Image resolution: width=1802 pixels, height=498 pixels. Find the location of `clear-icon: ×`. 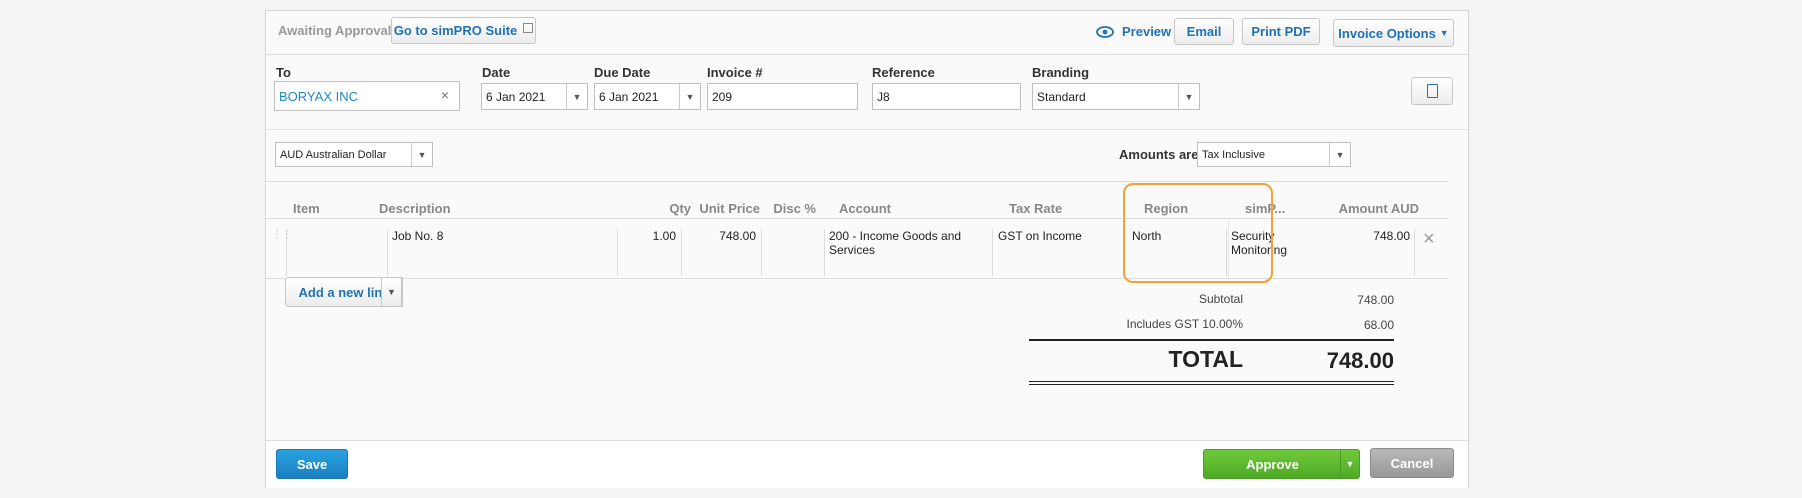

clear-icon: × is located at coordinates (445, 95).